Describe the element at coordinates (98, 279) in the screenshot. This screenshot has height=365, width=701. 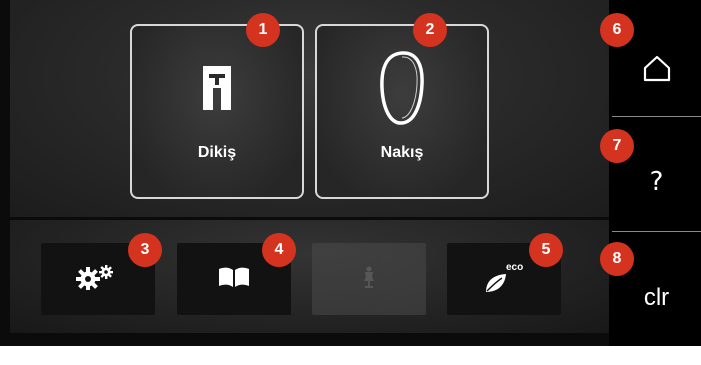
I see `gears-icon` at that location.